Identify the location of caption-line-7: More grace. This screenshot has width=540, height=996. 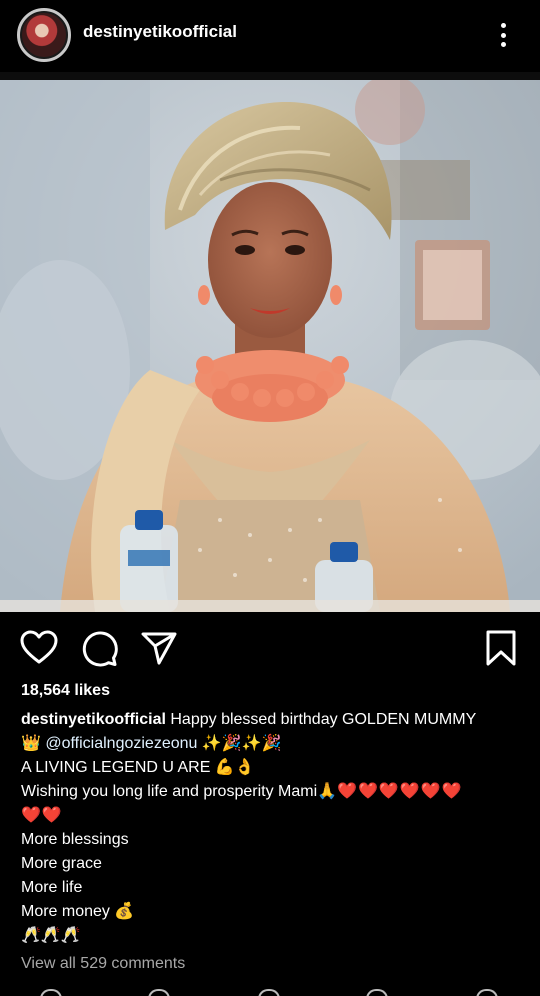
(61, 863).